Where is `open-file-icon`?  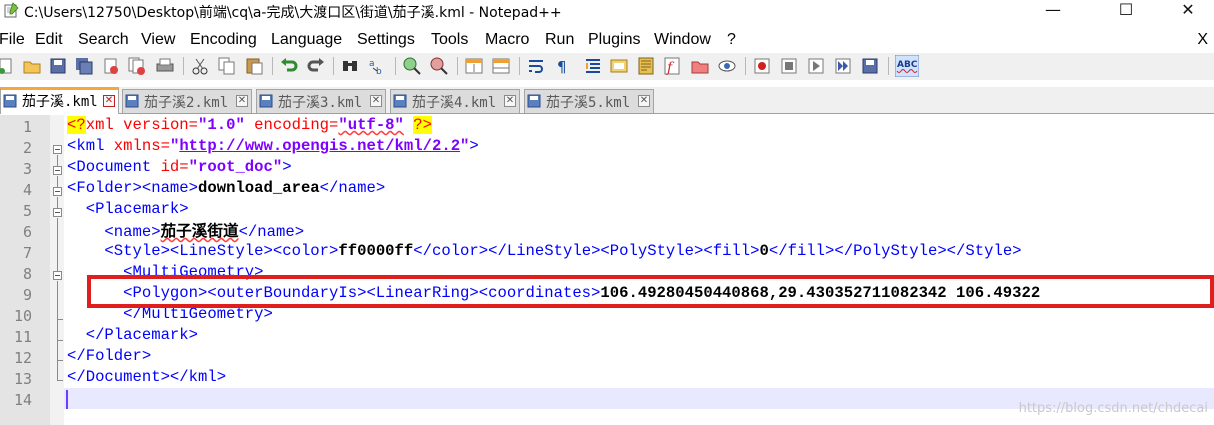 open-file-icon is located at coordinates (32, 66).